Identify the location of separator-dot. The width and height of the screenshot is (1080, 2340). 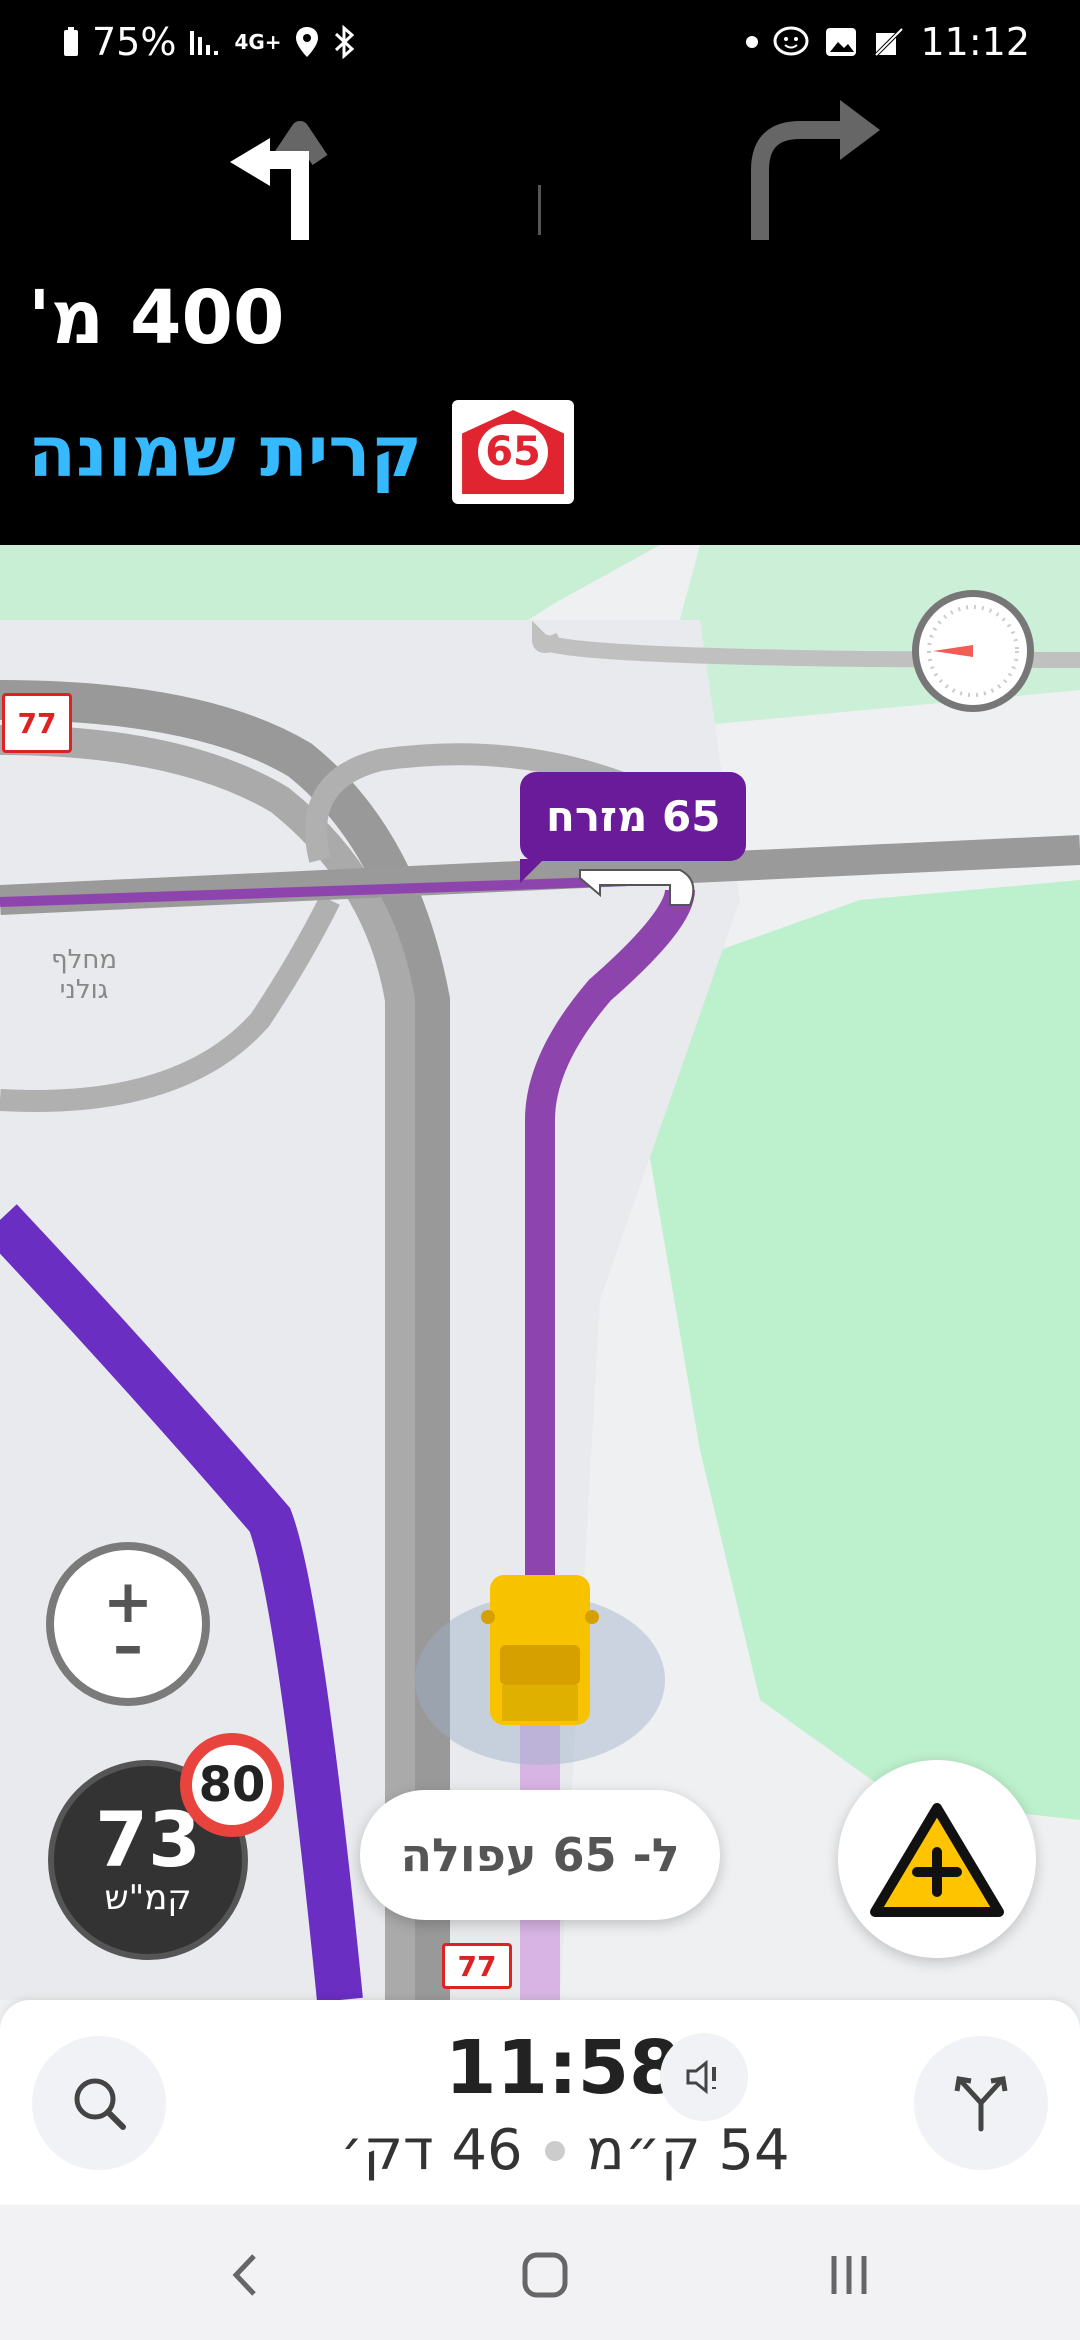
(554, 2150).